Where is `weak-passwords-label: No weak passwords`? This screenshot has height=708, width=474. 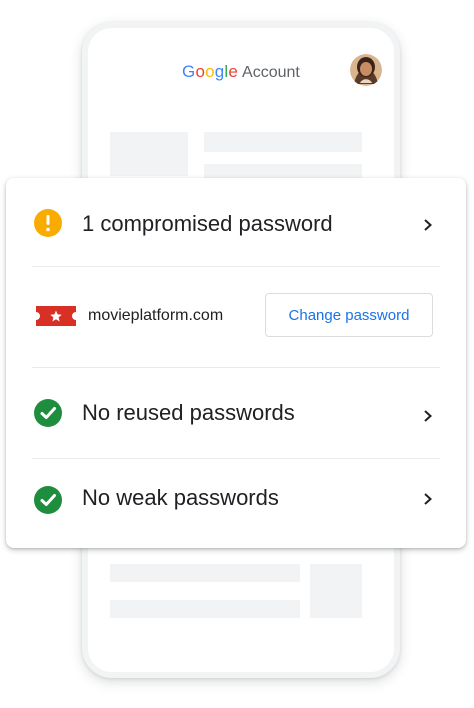 weak-passwords-label: No weak passwords is located at coordinates (180, 497).